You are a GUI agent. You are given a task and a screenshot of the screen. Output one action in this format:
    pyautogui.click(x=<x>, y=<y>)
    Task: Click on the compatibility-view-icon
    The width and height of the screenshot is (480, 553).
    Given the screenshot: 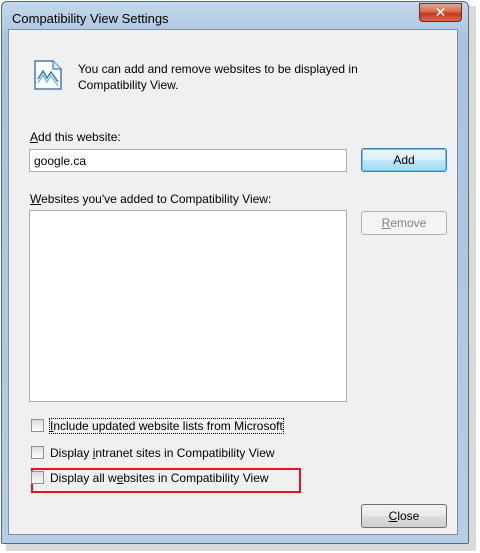 What is the action you would take?
    pyautogui.click(x=48, y=75)
    